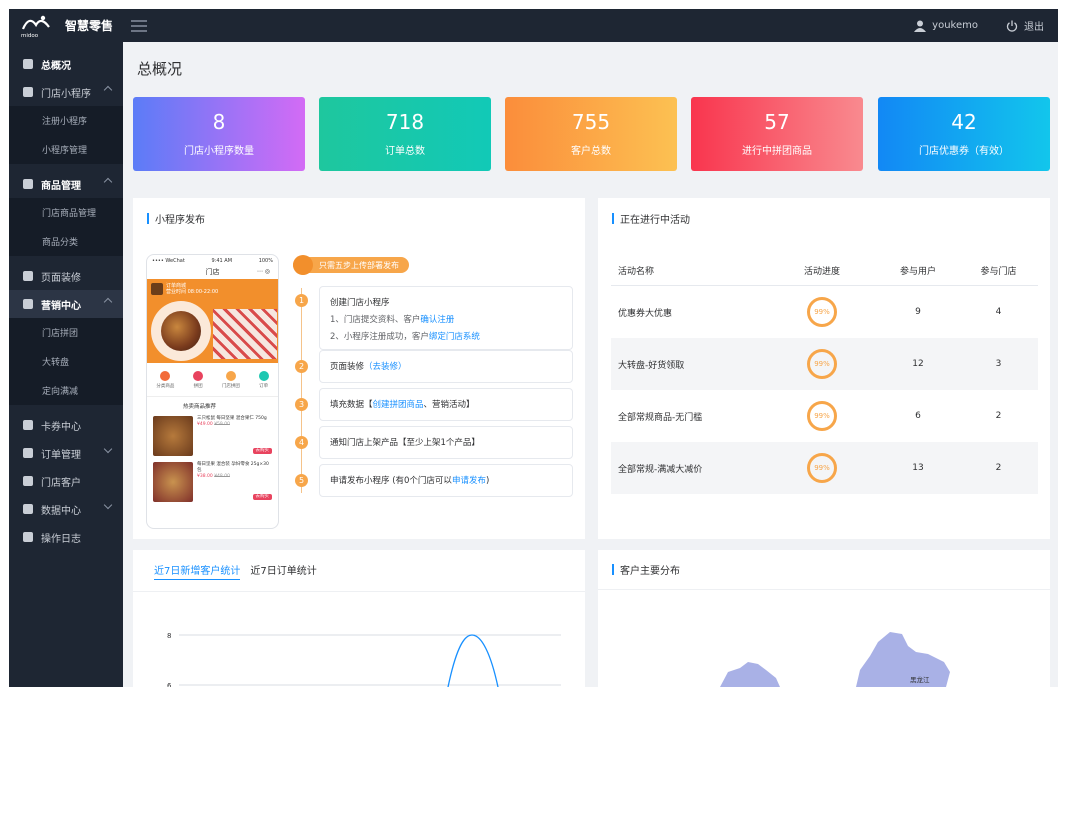 This screenshot has width=1068, height=813. What do you see at coordinates (205, 476) in the screenshot?
I see `product-price: ¥38.00` at bounding box center [205, 476].